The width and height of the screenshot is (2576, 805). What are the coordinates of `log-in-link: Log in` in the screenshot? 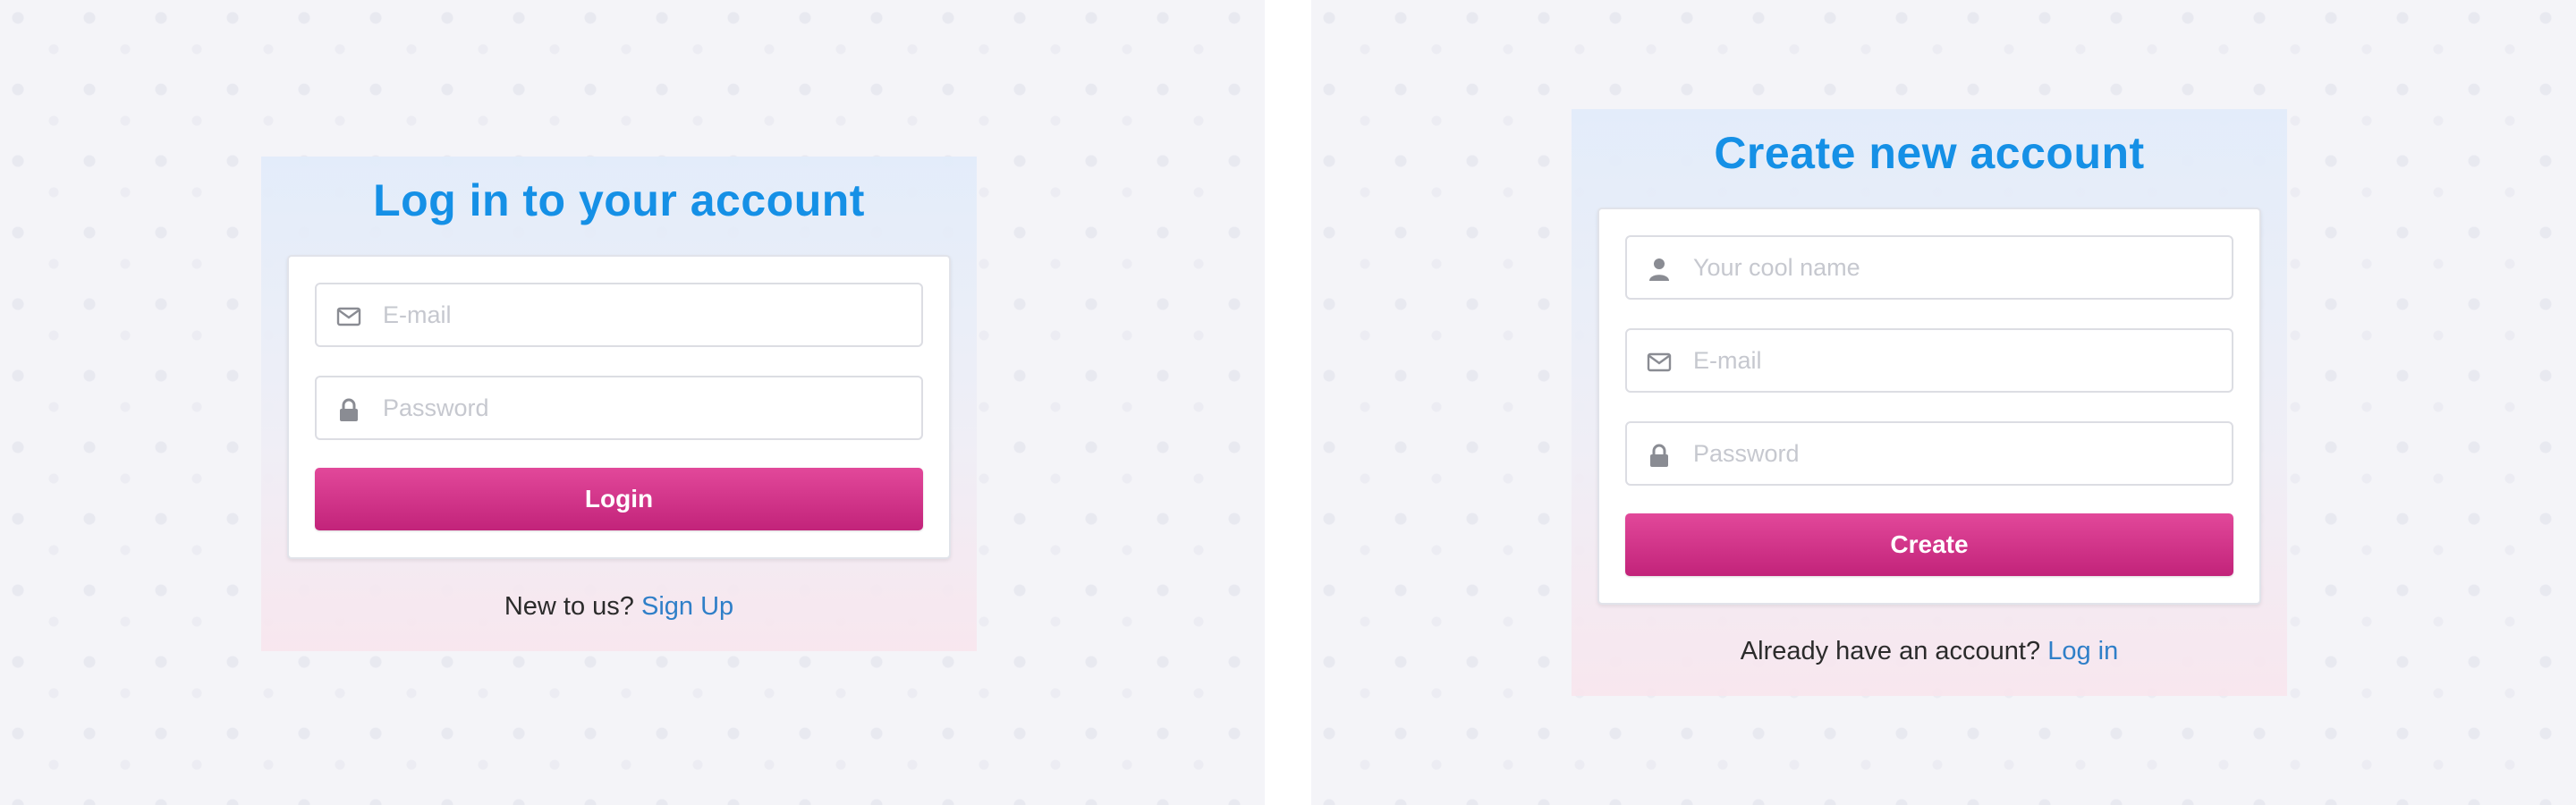 It's located at (2082, 651).